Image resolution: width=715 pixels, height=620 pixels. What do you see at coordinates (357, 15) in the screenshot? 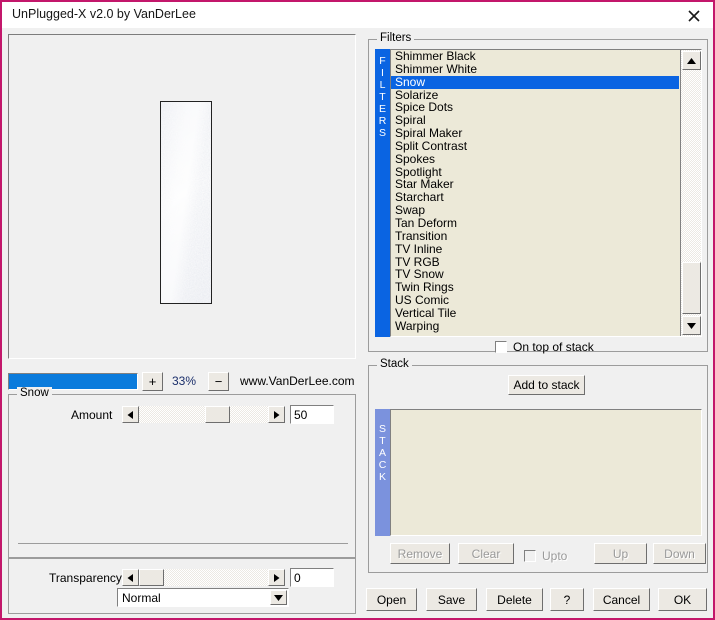
I see `title-bar: UnPlugged-X v2.0 by VanDerLee` at bounding box center [357, 15].